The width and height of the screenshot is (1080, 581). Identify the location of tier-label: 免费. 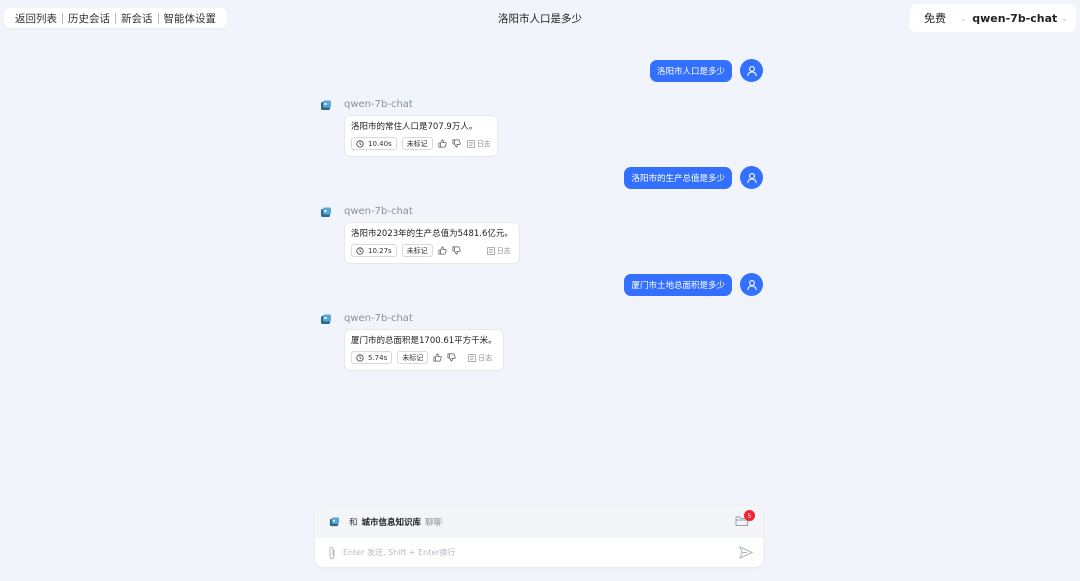
(935, 18).